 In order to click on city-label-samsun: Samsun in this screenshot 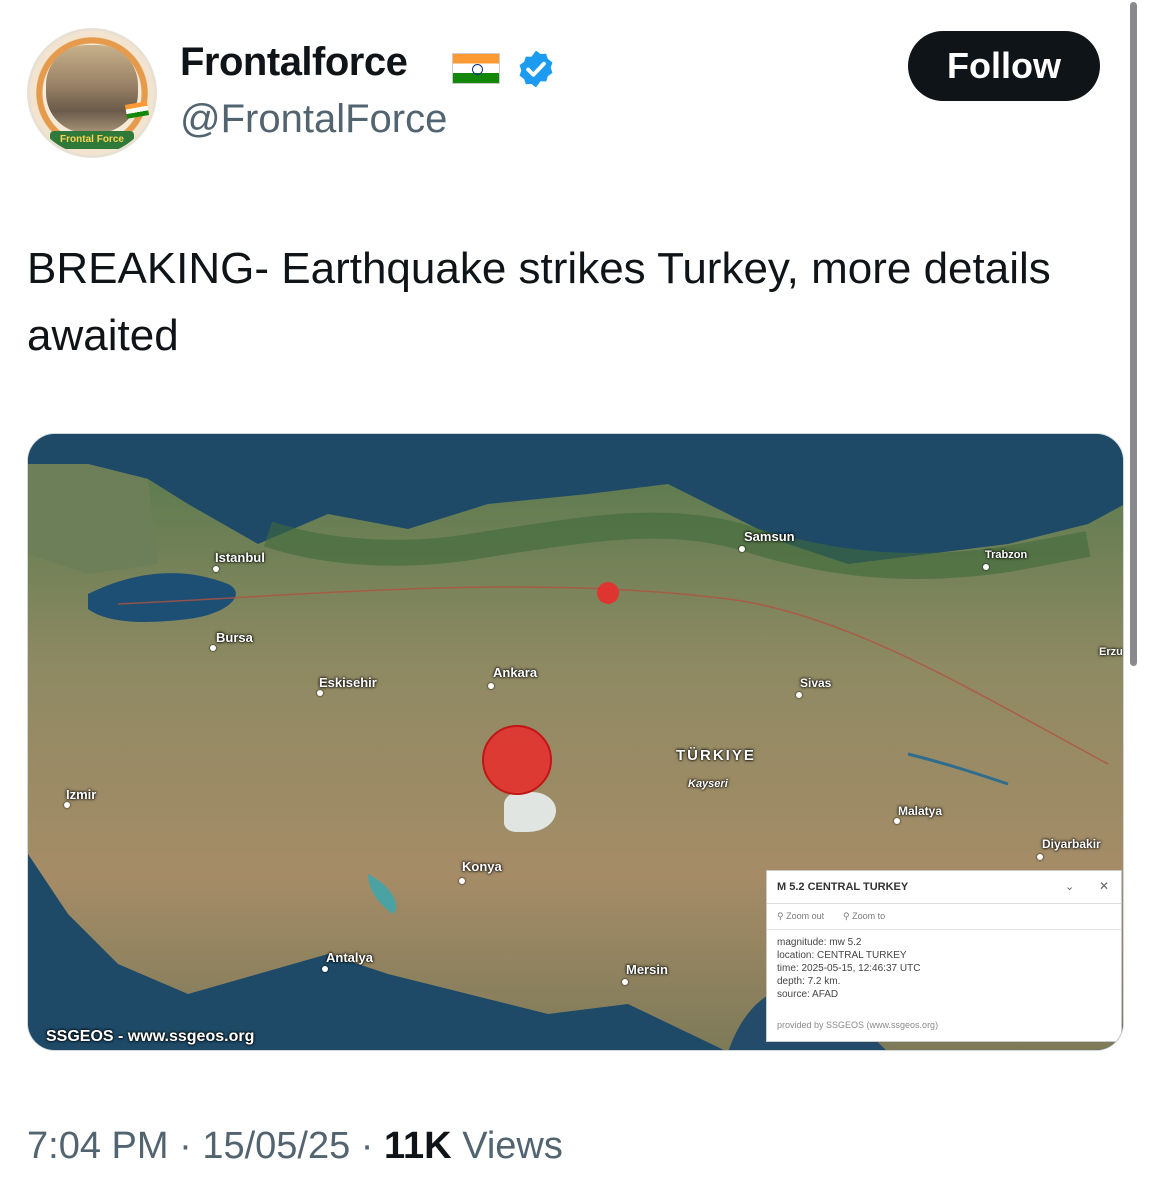, I will do `click(769, 536)`.